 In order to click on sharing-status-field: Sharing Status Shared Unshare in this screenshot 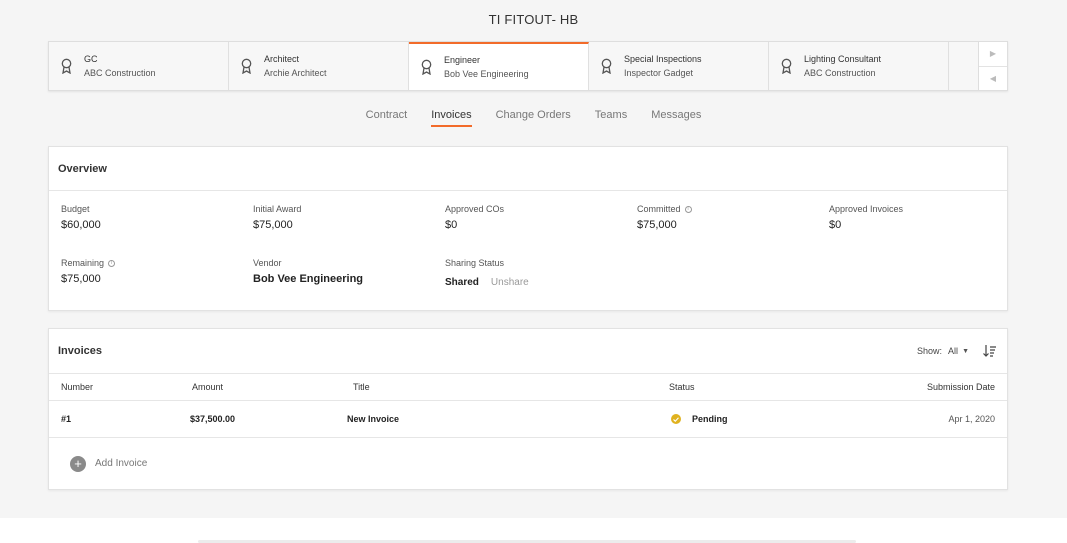, I will do `click(487, 273)`.